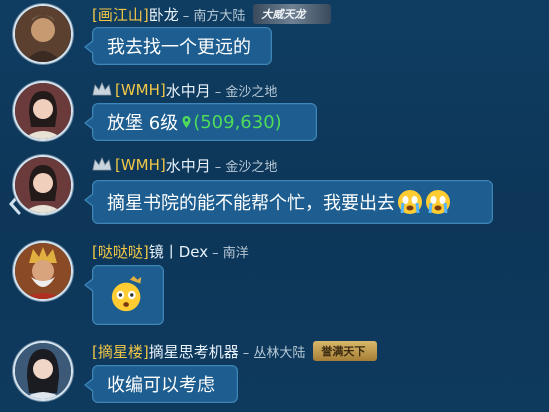  Describe the element at coordinates (120, 251) in the screenshot. I see `alliance-tag: [哒哒哒]` at that location.